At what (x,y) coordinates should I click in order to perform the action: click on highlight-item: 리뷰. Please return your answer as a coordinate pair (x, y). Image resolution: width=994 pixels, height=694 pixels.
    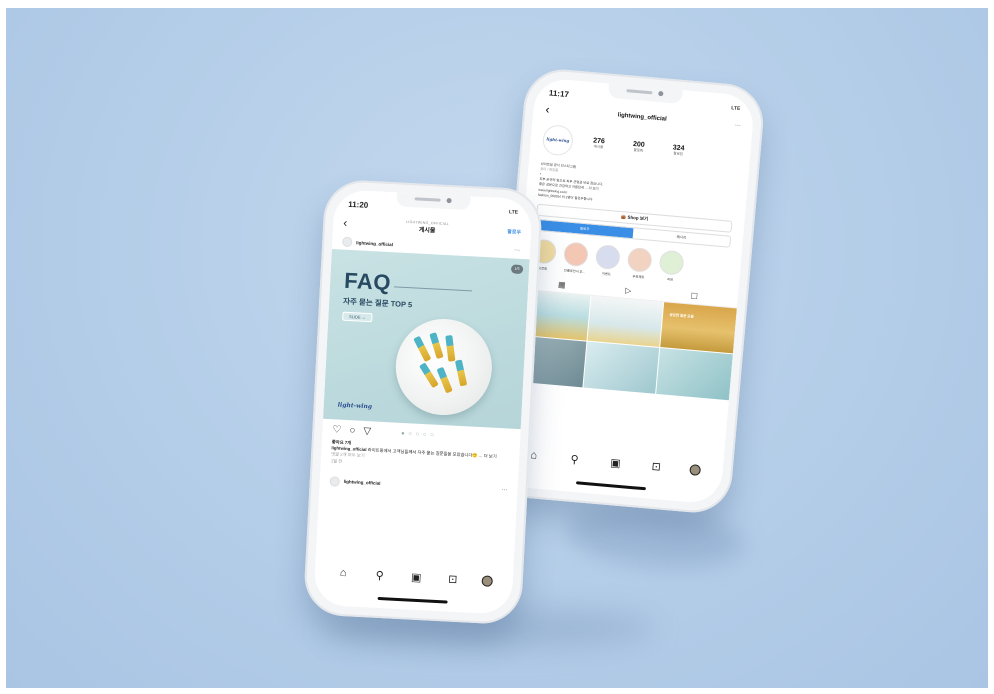
    Looking at the image, I should click on (671, 265).